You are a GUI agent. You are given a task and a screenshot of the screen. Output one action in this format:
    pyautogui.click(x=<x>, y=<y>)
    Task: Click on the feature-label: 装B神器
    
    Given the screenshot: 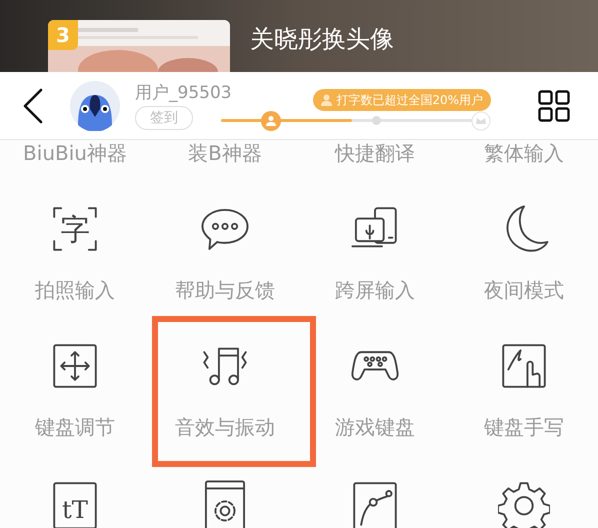 What is the action you would take?
    pyautogui.click(x=225, y=153)
    